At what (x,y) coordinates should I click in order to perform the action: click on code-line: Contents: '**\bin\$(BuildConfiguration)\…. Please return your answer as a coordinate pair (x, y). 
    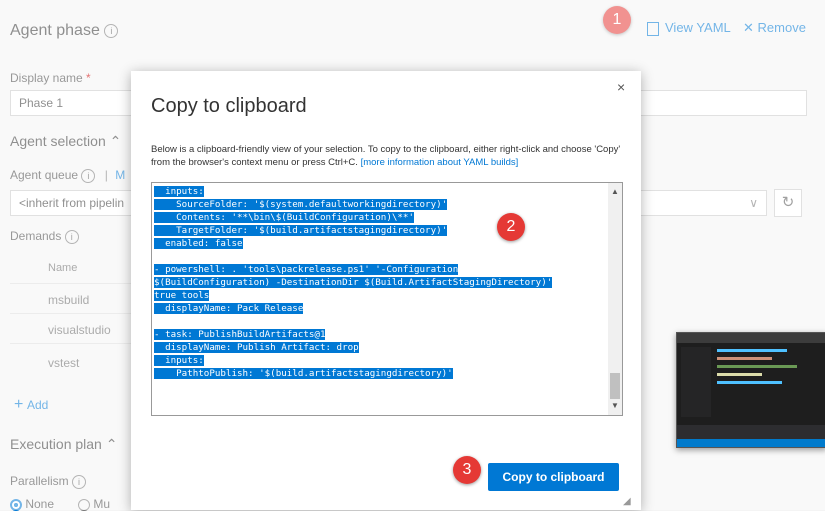
    Looking at the image, I should click on (379, 217).